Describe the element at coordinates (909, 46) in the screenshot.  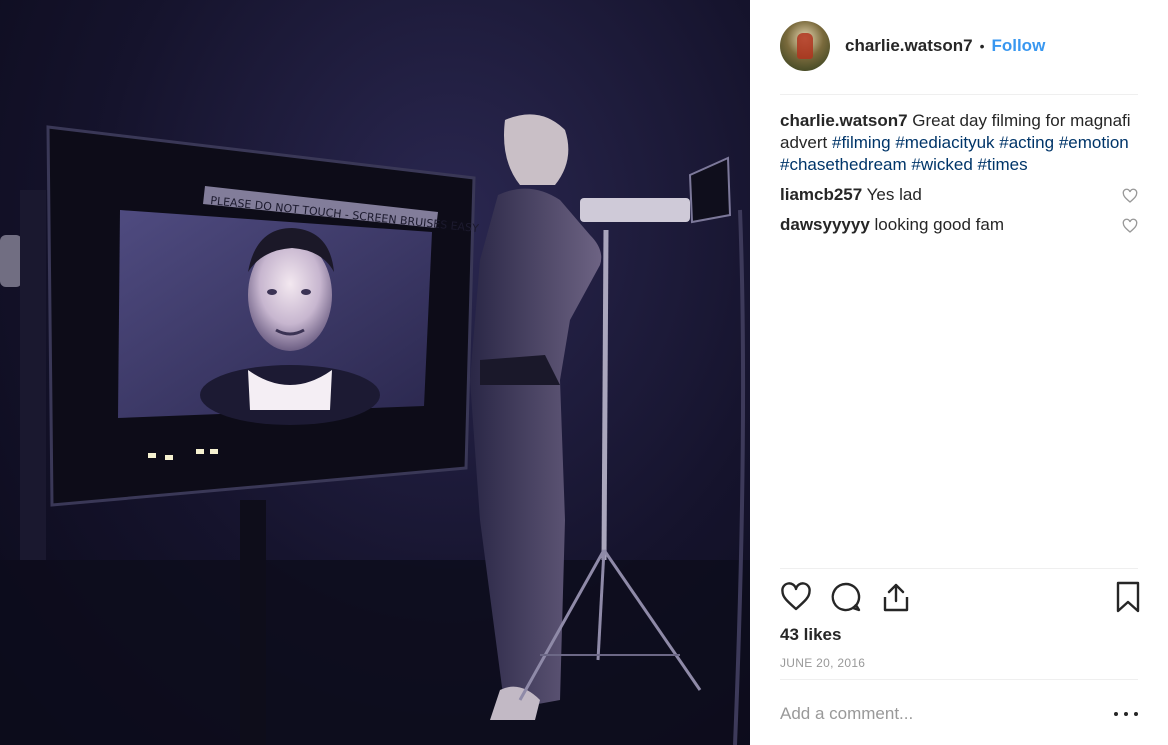
I see `author-username-link: charlie.watson7` at that location.